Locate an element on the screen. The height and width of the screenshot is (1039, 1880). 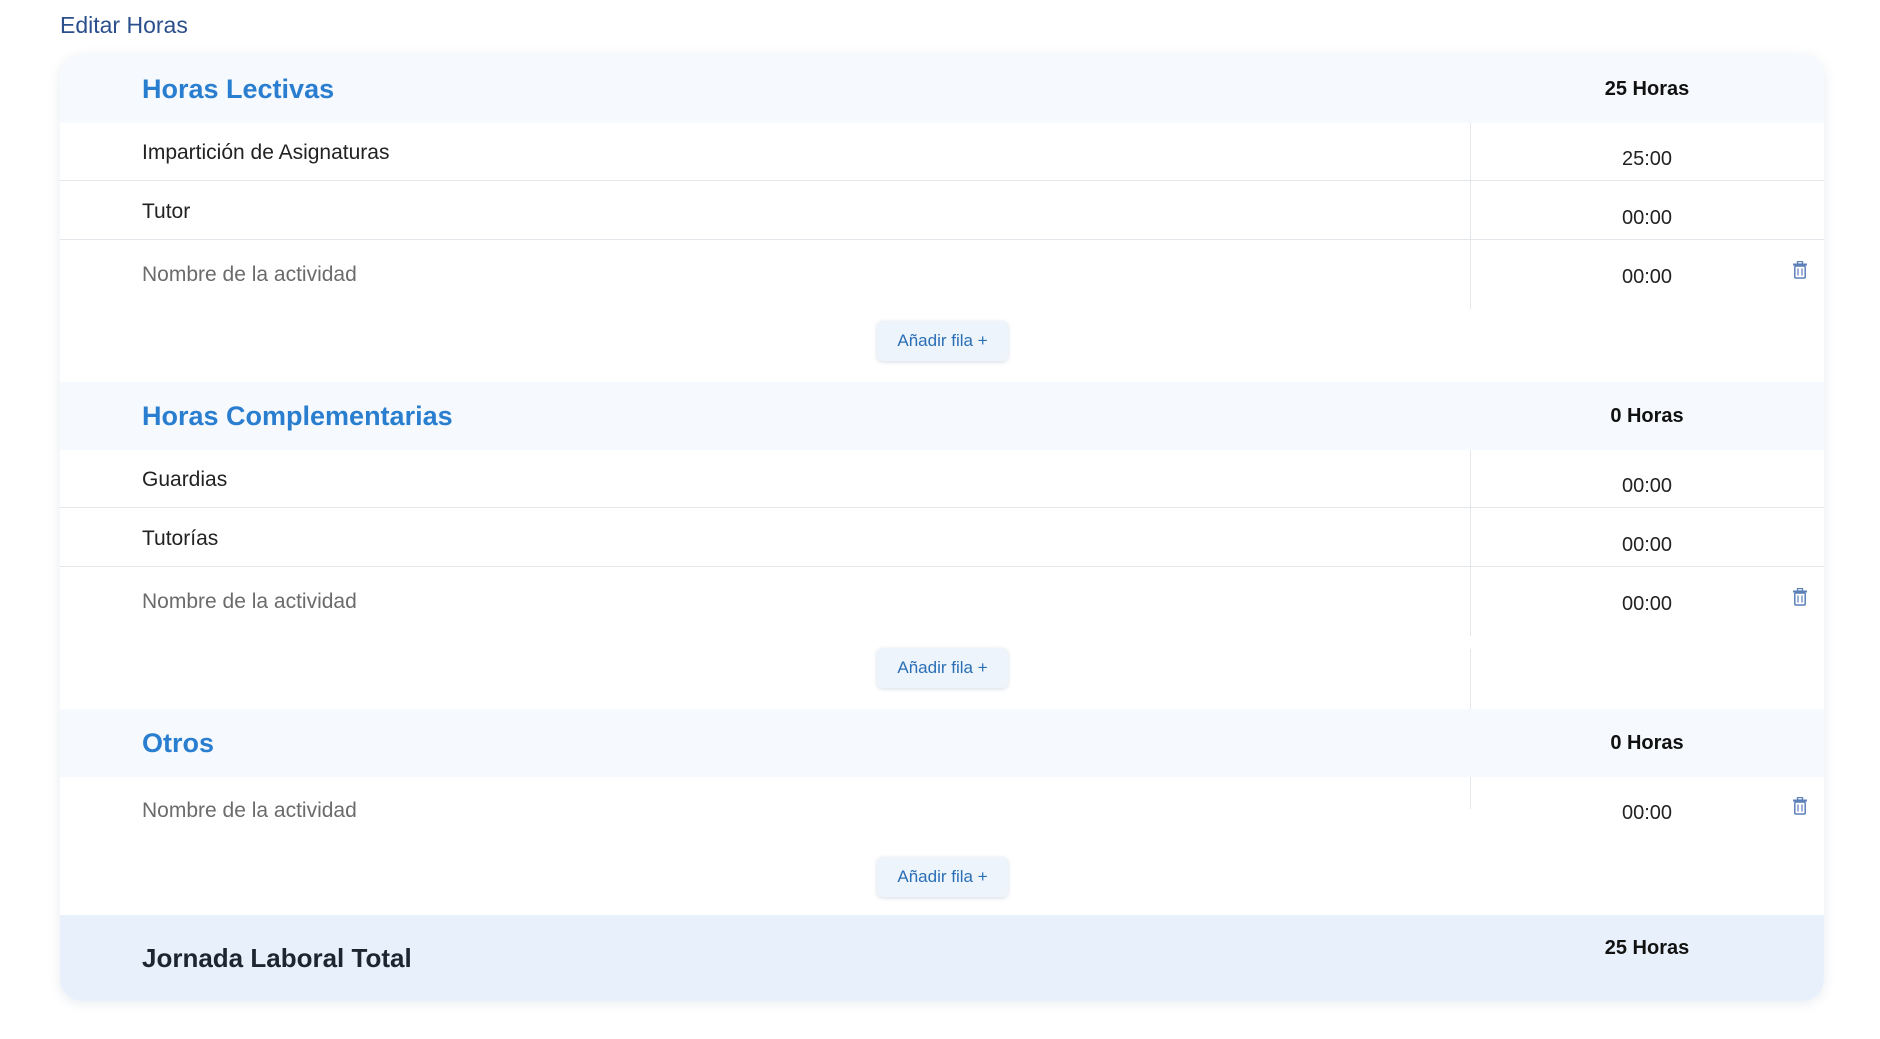
section-header-otros: Otros 0 Horas is located at coordinates (942, 743).